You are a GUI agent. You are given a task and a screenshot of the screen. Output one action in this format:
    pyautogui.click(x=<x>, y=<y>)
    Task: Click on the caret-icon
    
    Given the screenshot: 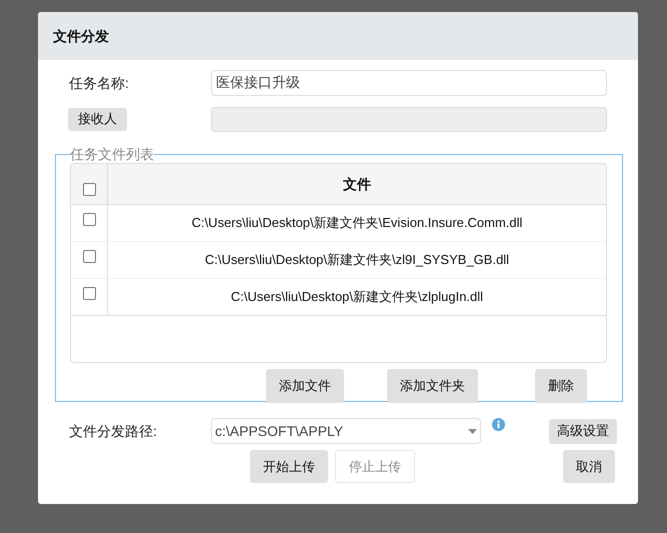 What is the action you would take?
    pyautogui.click(x=472, y=431)
    